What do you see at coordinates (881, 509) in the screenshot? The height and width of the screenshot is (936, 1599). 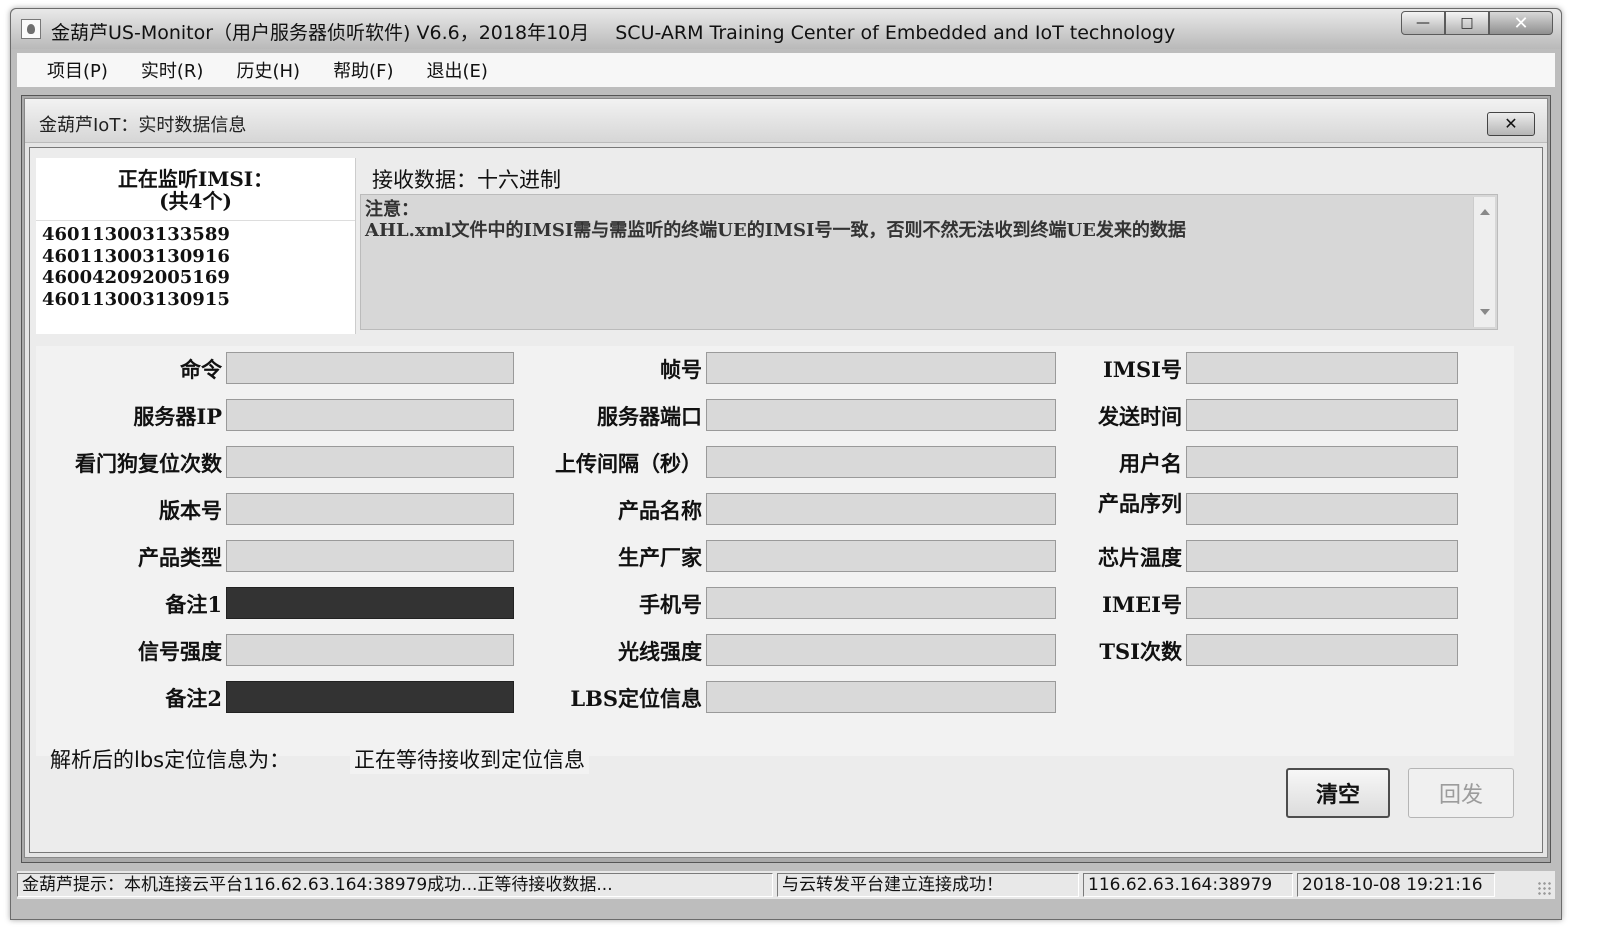 I see `field-product-name` at bounding box center [881, 509].